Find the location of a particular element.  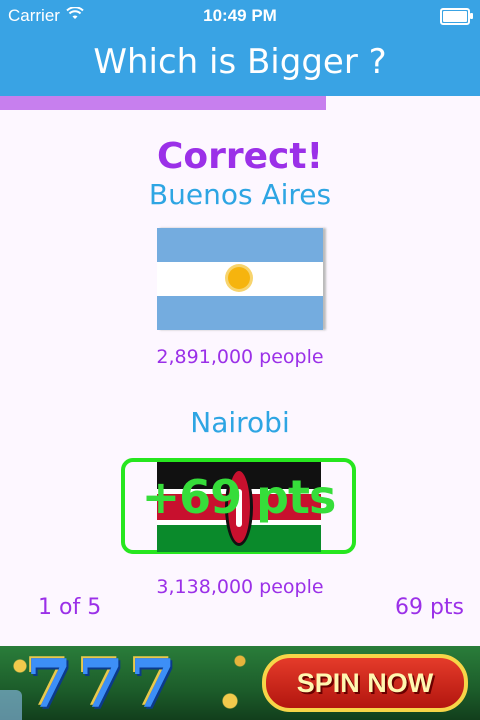

status-bar: Carrier 10:49 PM is located at coordinates (240, 16).